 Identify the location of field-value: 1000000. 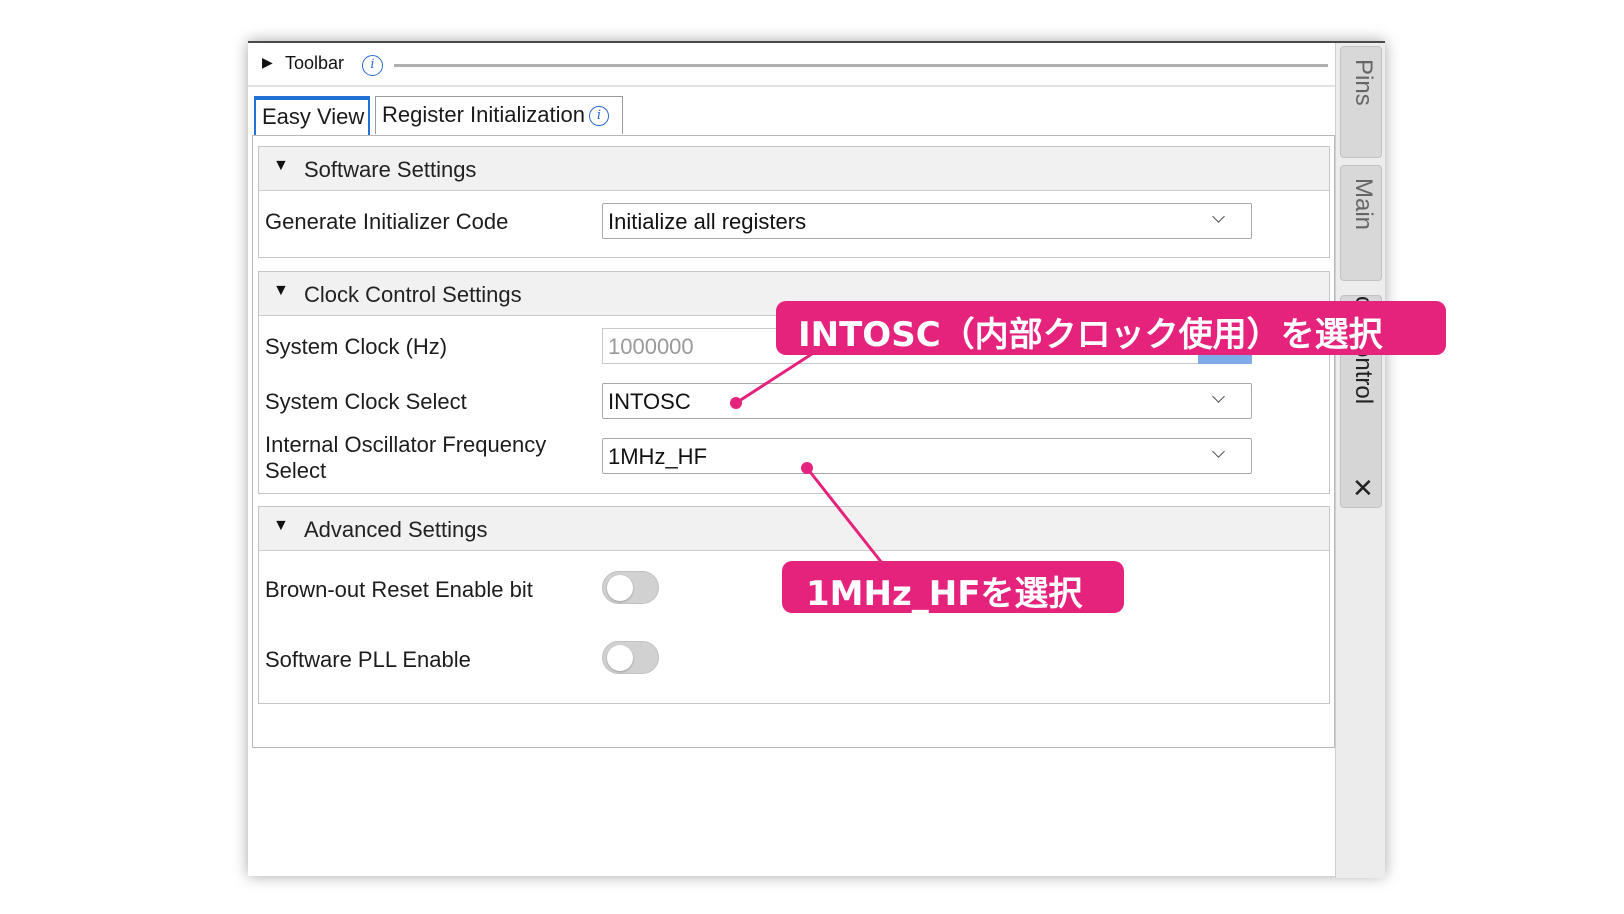
(651, 346).